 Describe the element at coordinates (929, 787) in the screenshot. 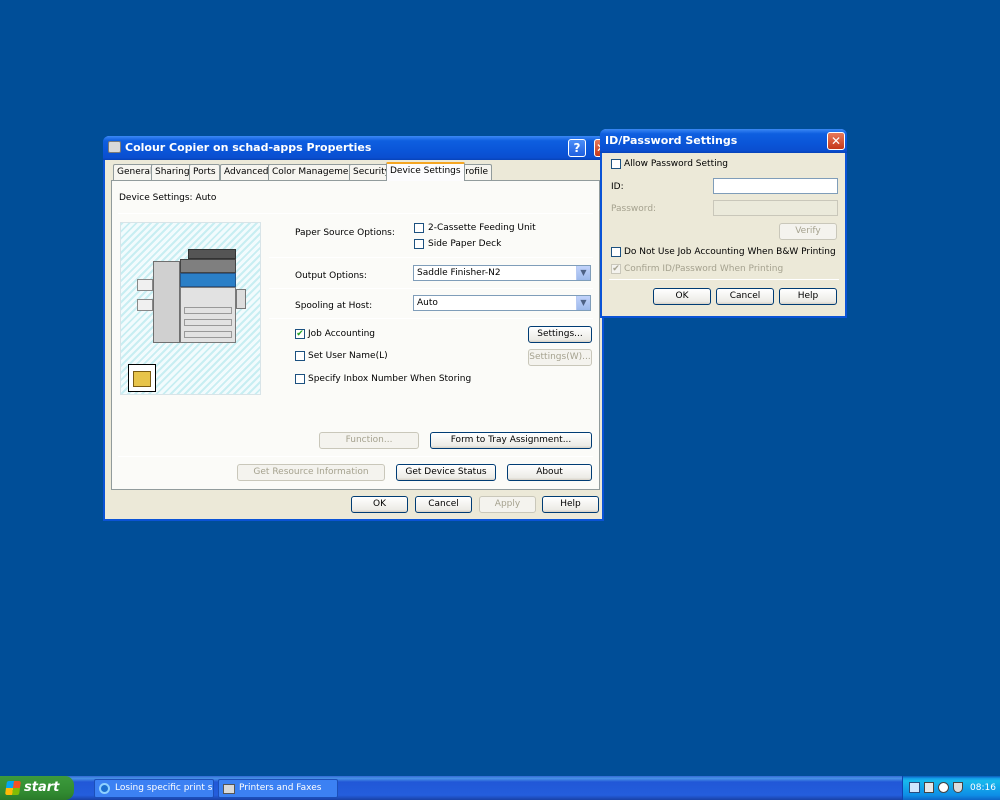

I see `volume-icon` at that location.